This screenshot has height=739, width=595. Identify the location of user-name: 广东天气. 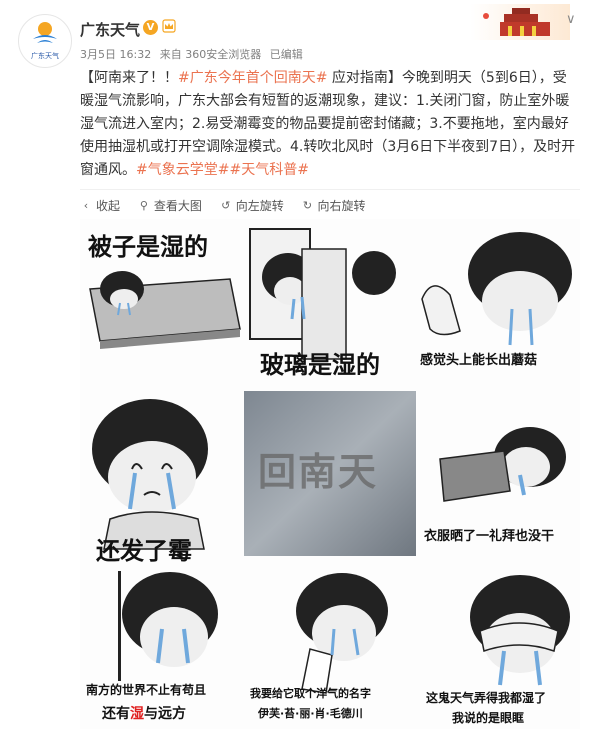
(110, 29).